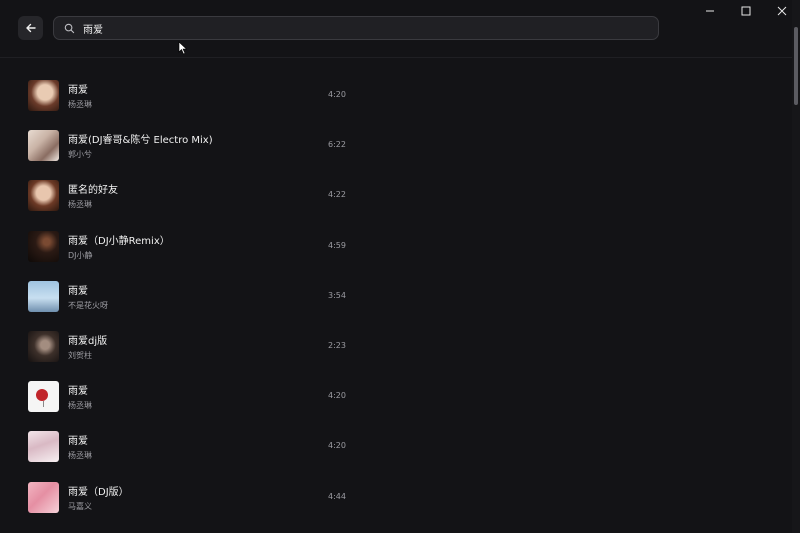 Image resolution: width=800 pixels, height=533 pixels. Describe the element at coordinates (337, 145) in the screenshot. I see `song-duration: 6:22` at that location.